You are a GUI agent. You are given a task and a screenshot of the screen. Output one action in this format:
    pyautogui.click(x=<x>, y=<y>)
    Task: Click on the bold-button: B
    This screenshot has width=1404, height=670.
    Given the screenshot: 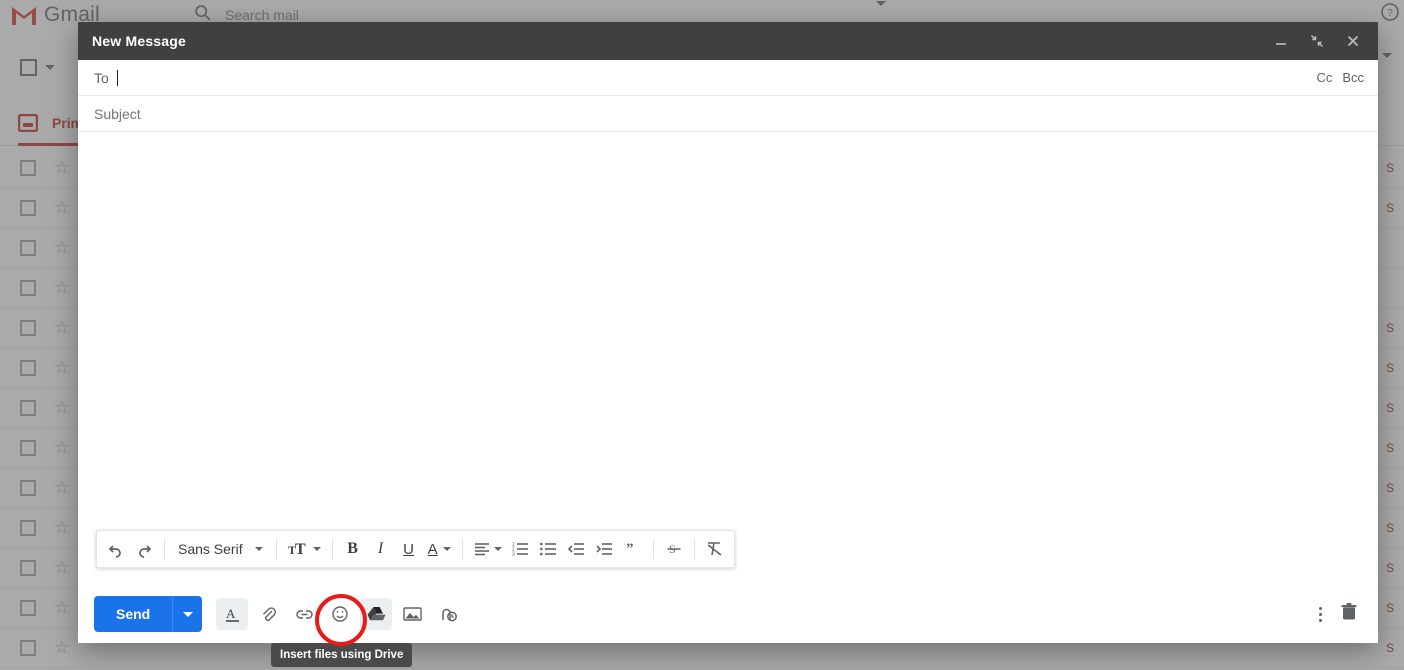 What is the action you would take?
    pyautogui.click(x=353, y=549)
    